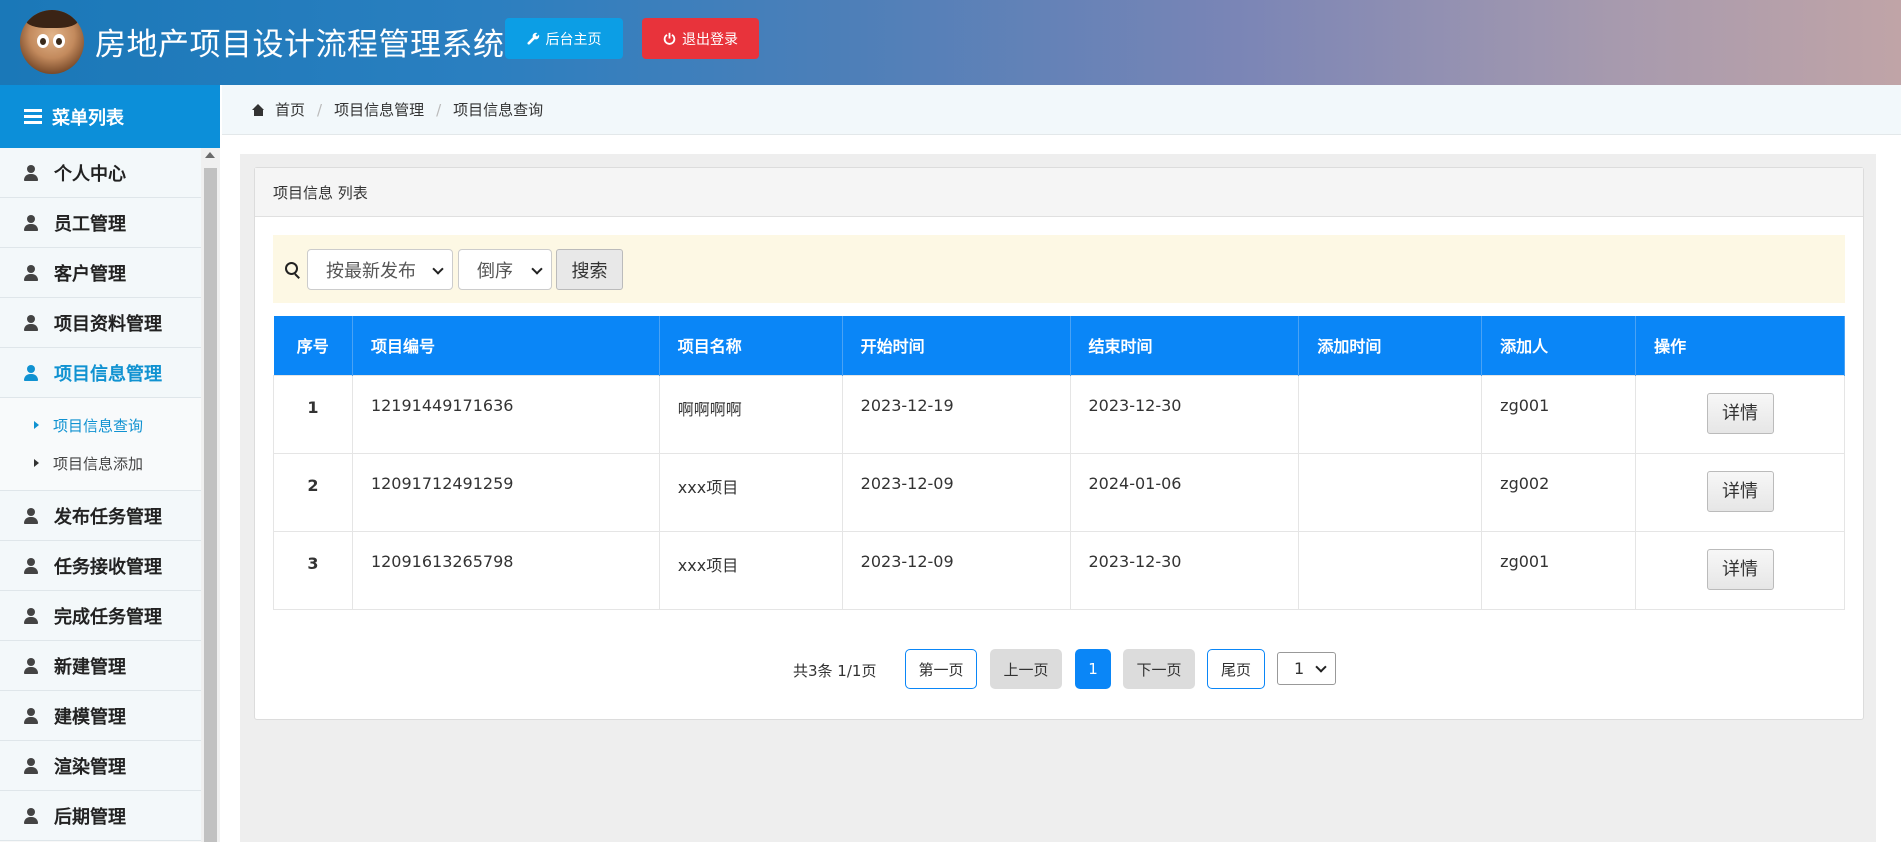 This screenshot has height=842, width=1901. I want to click on menu-title: 菜单列表, so click(88, 118).